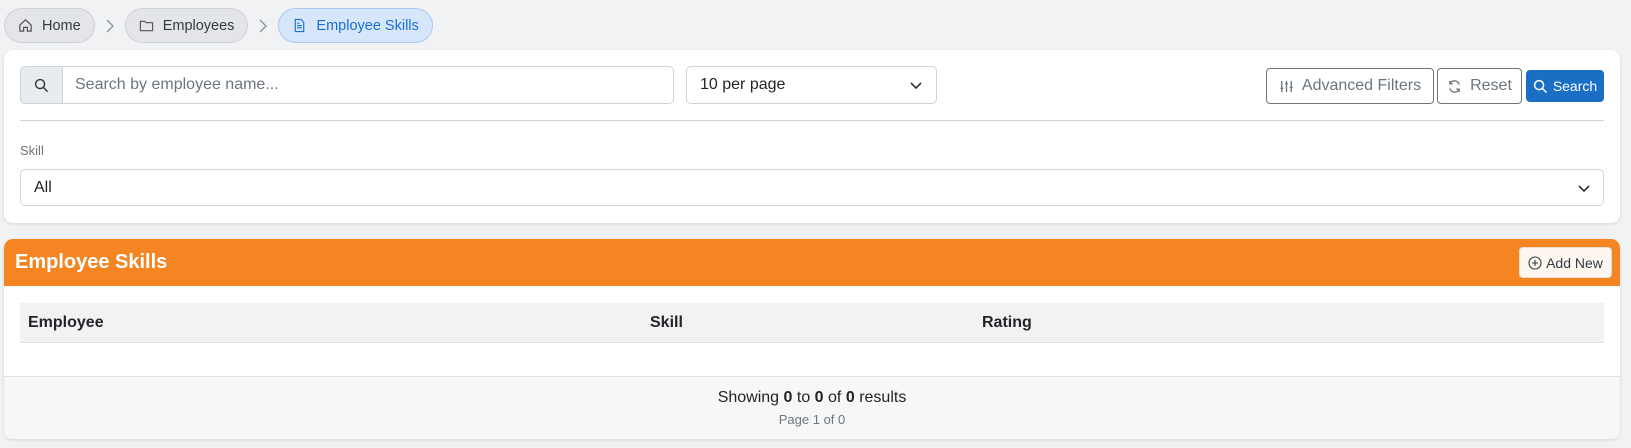  Describe the element at coordinates (819, 397) in the screenshot. I see `results-to: 0` at that location.